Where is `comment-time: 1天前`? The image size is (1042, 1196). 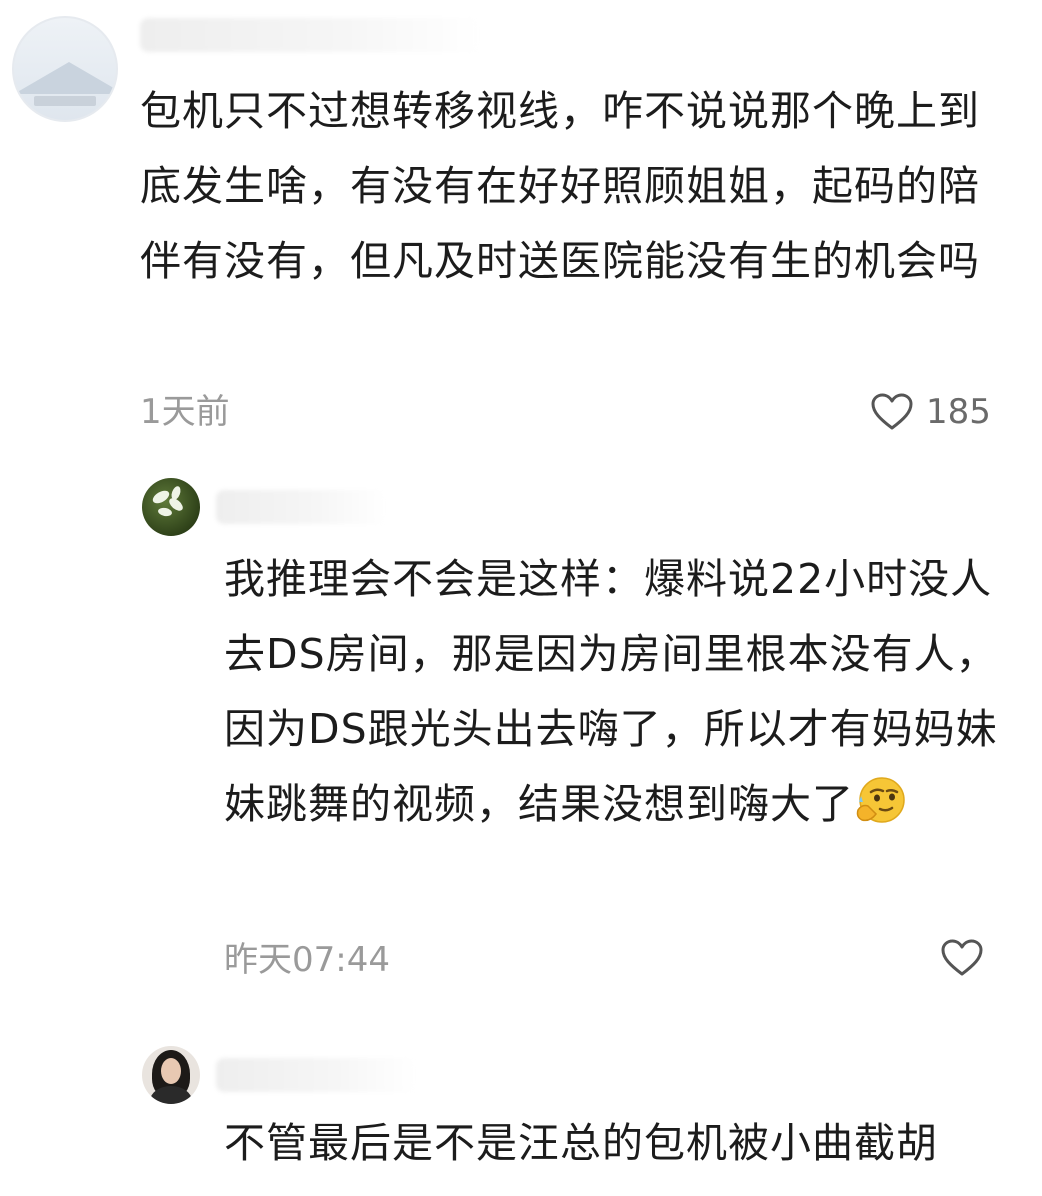 comment-time: 1天前 is located at coordinates (185, 412).